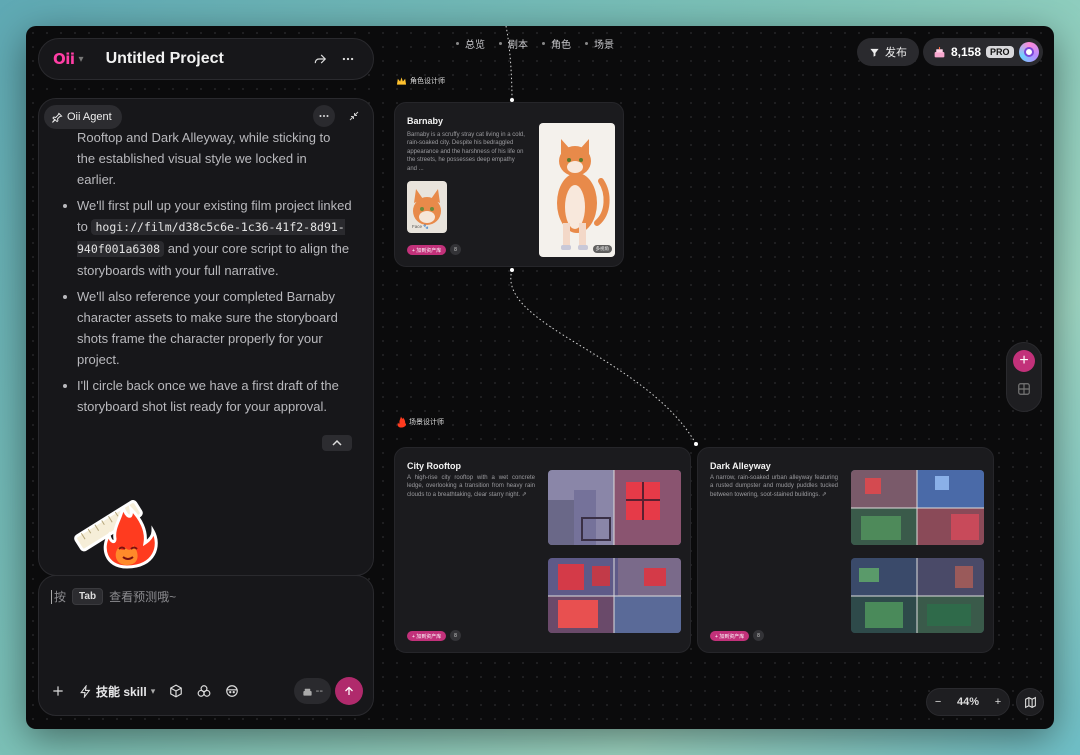  What do you see at coordinates (88, 596) in the screenshot?
I see `tab-key-badge: Tab` at bounding box center [88, 596].